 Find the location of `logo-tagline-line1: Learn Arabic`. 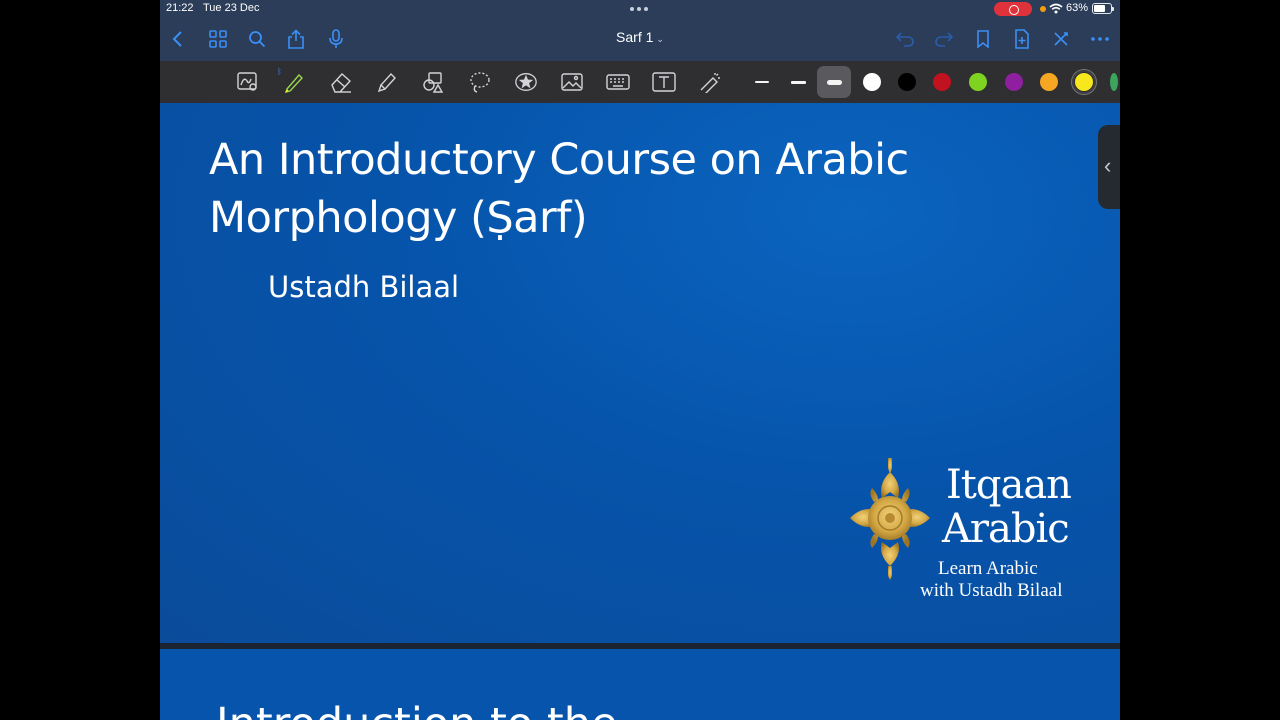

logo-tagline-line1: Learn Arabic is located at coordinates (988, 568).